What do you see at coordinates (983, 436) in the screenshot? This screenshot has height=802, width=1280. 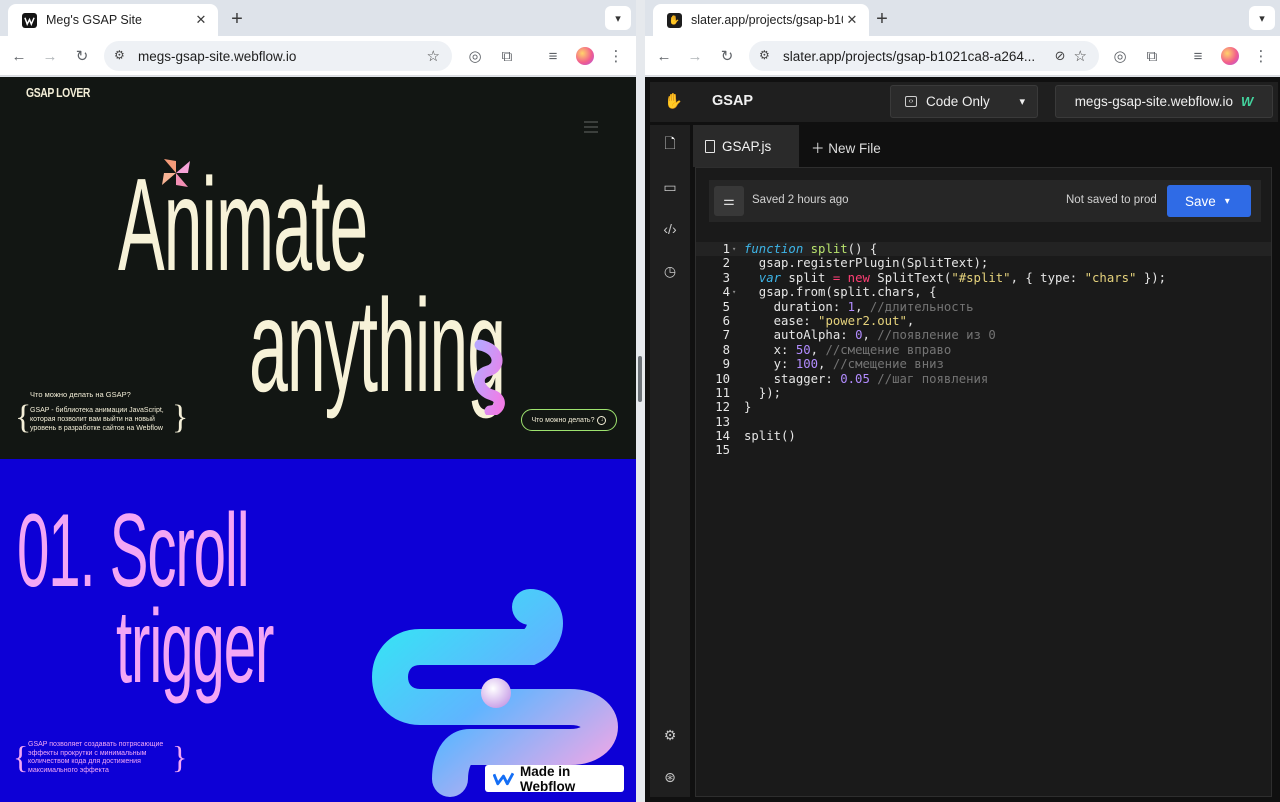 I see `code-line: 14 split()` at bounding box center [983, 436].